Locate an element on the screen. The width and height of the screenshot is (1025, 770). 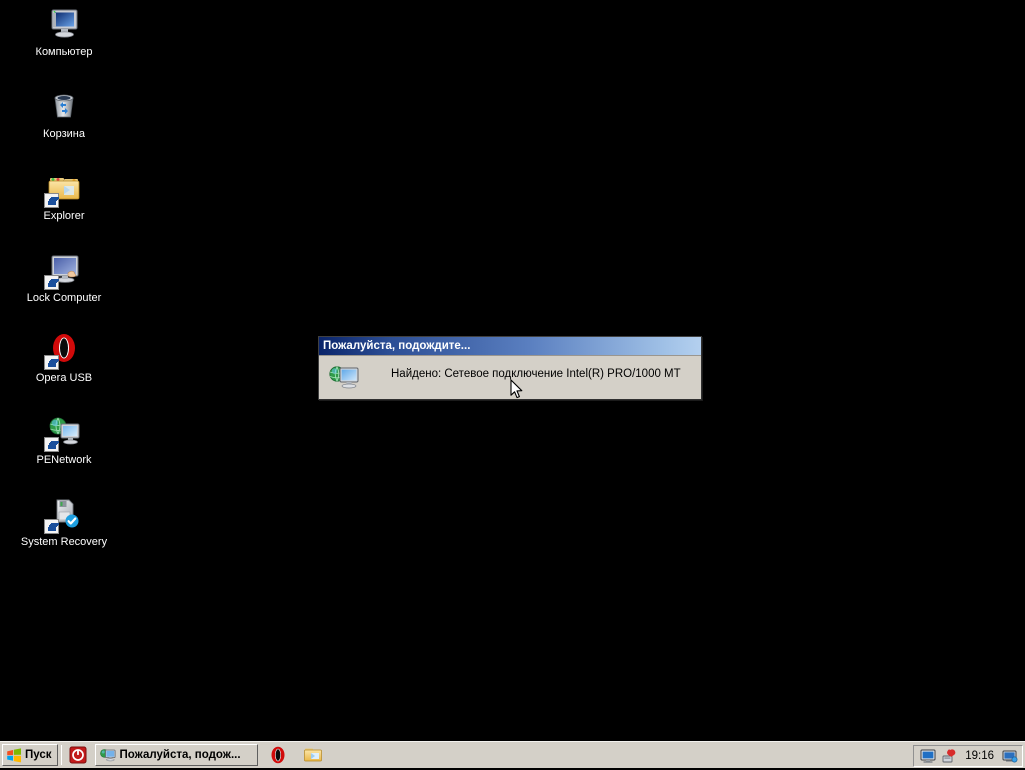
windows-flag-icon is located at coordinates (14, 755).